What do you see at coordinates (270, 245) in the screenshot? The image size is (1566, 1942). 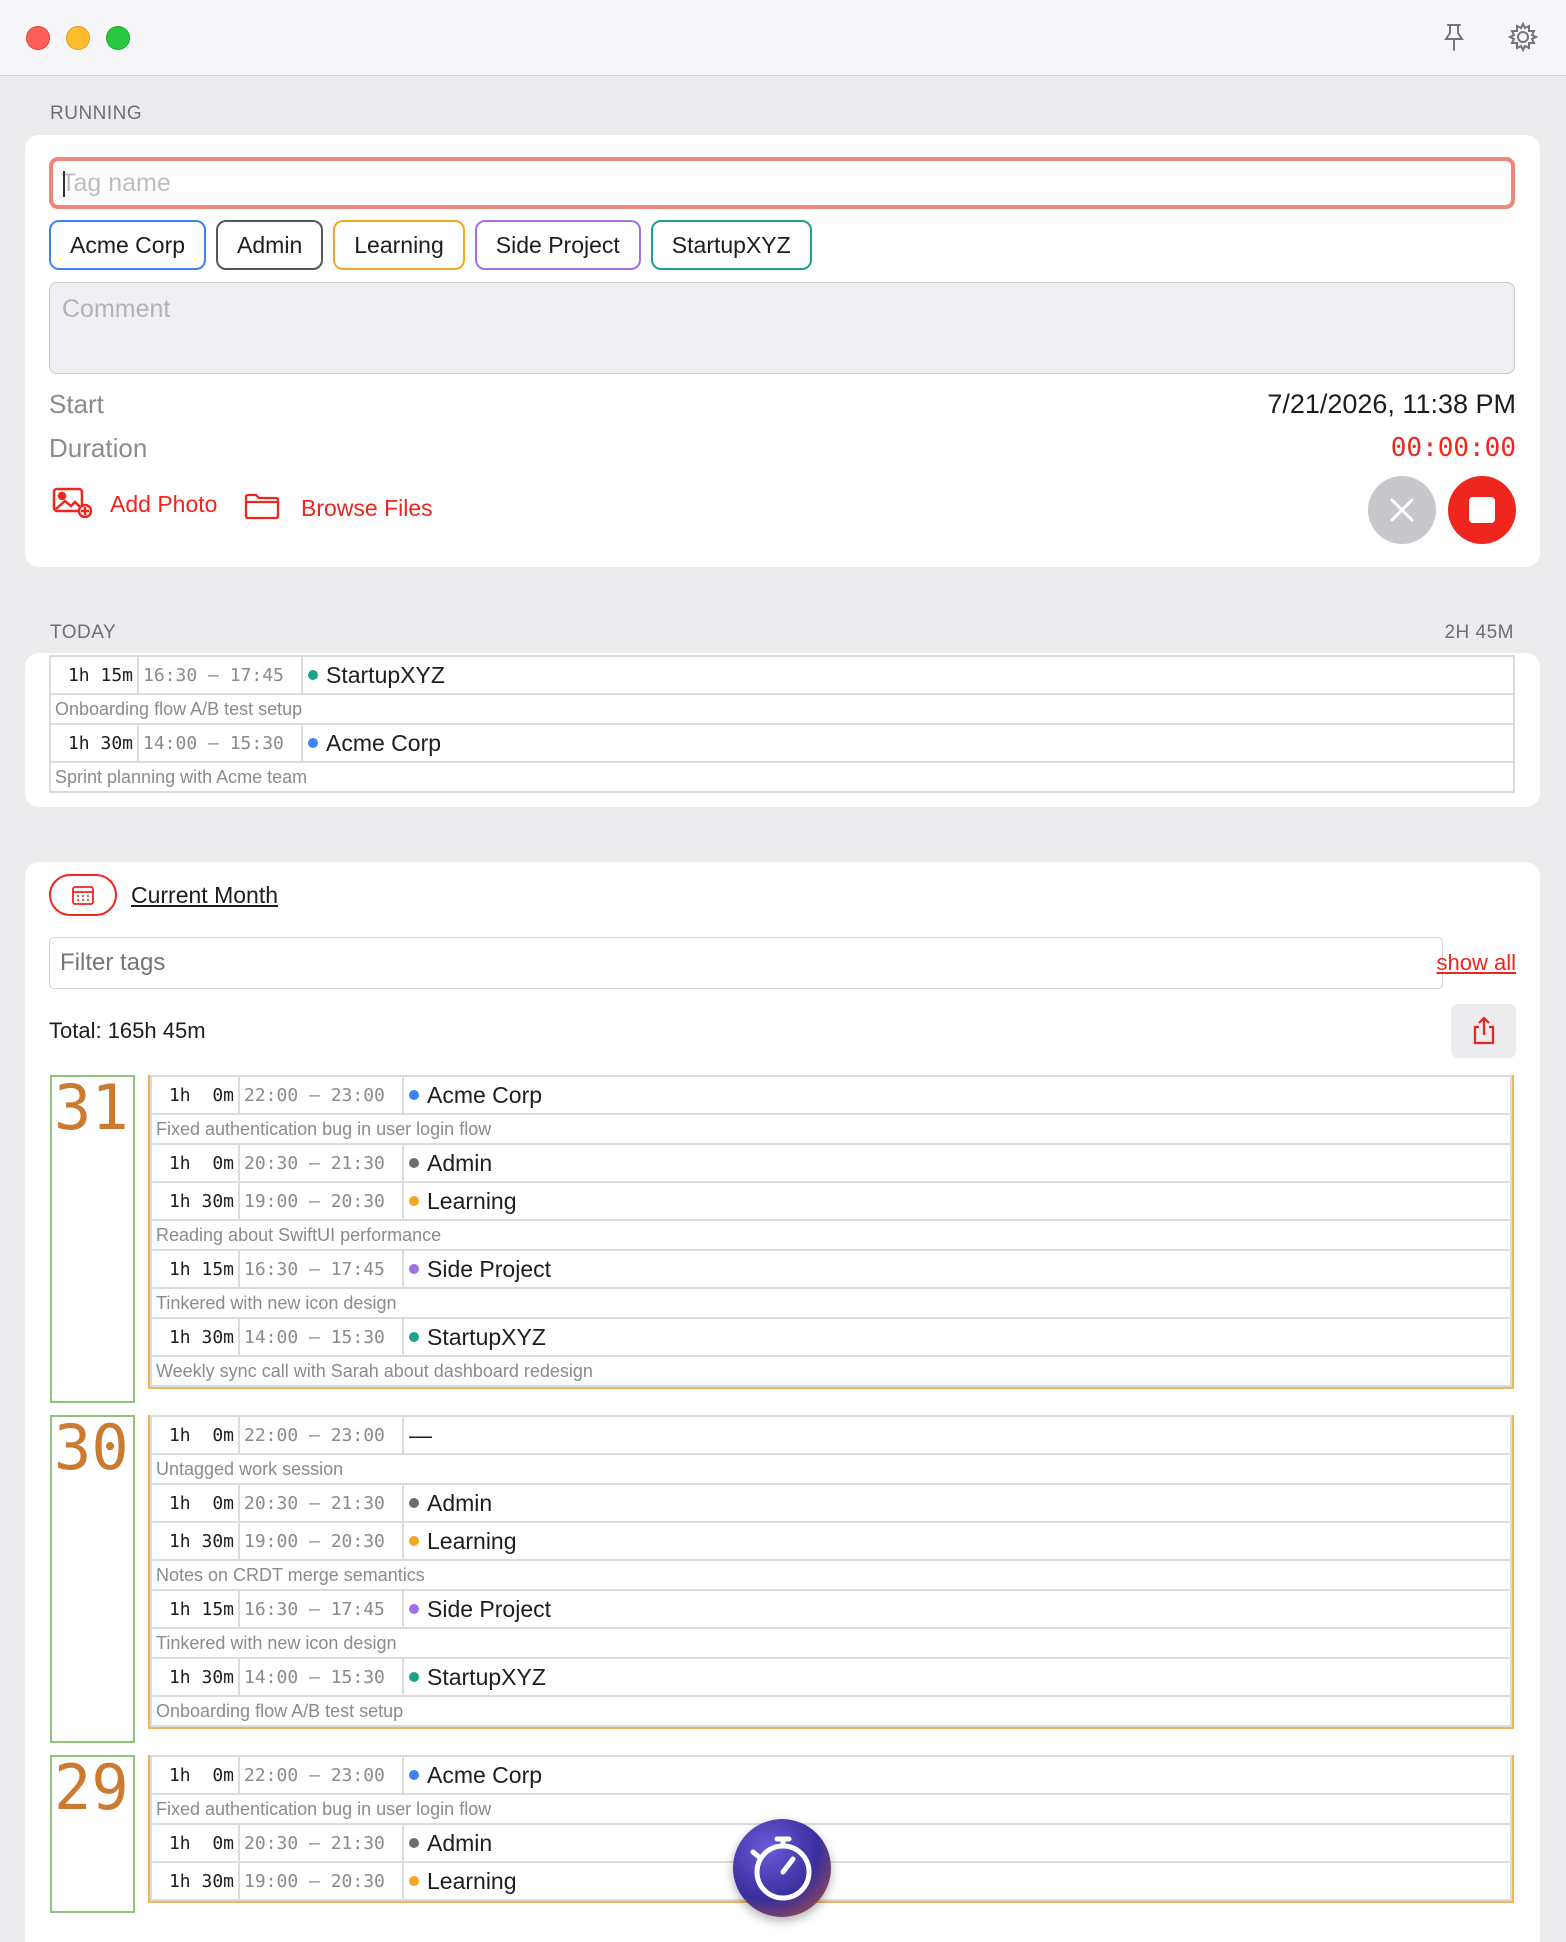 I see `tag-chip-admin: Admin` at bounding box center [270, 245].